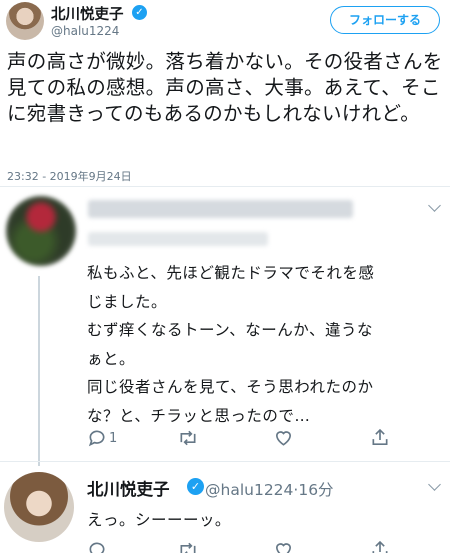  What do you see at coordinates (159, 520) in the screenshot?
I see `reply2-text: えっ。シーーーッ。` at bounding box center [159, 520].